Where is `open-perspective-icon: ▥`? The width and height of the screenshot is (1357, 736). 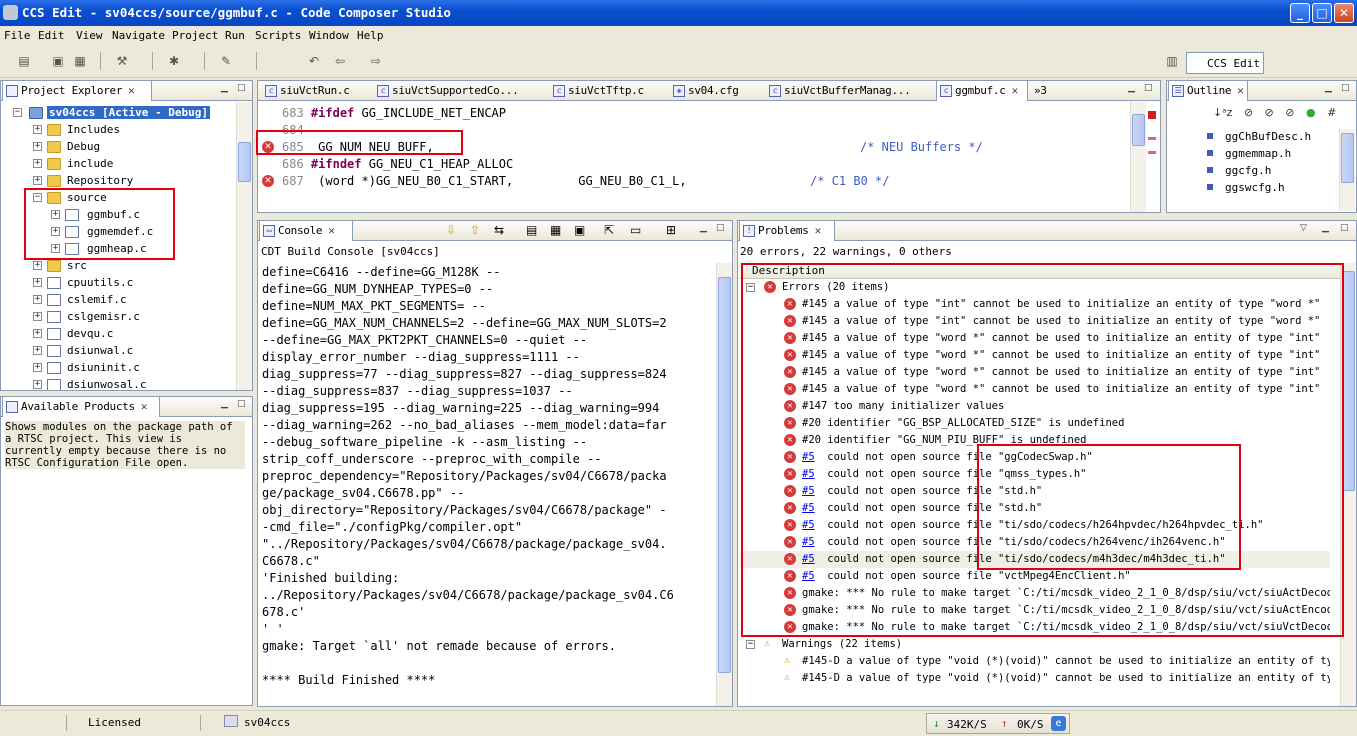 open-perspective-icon: ▥ is located at coordinates (1172, 61).